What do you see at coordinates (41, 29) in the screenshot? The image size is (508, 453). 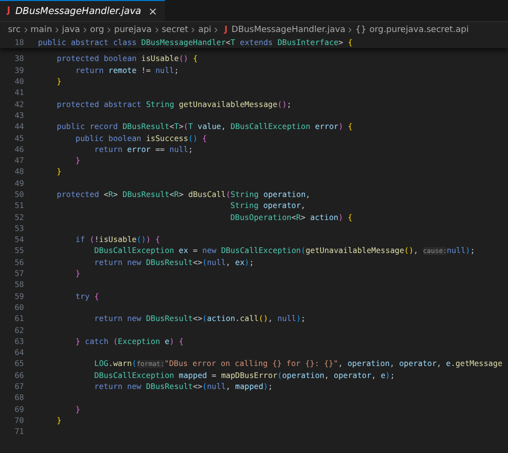 I see `breadcrumb-item: main` at bounding box center [41, 29].